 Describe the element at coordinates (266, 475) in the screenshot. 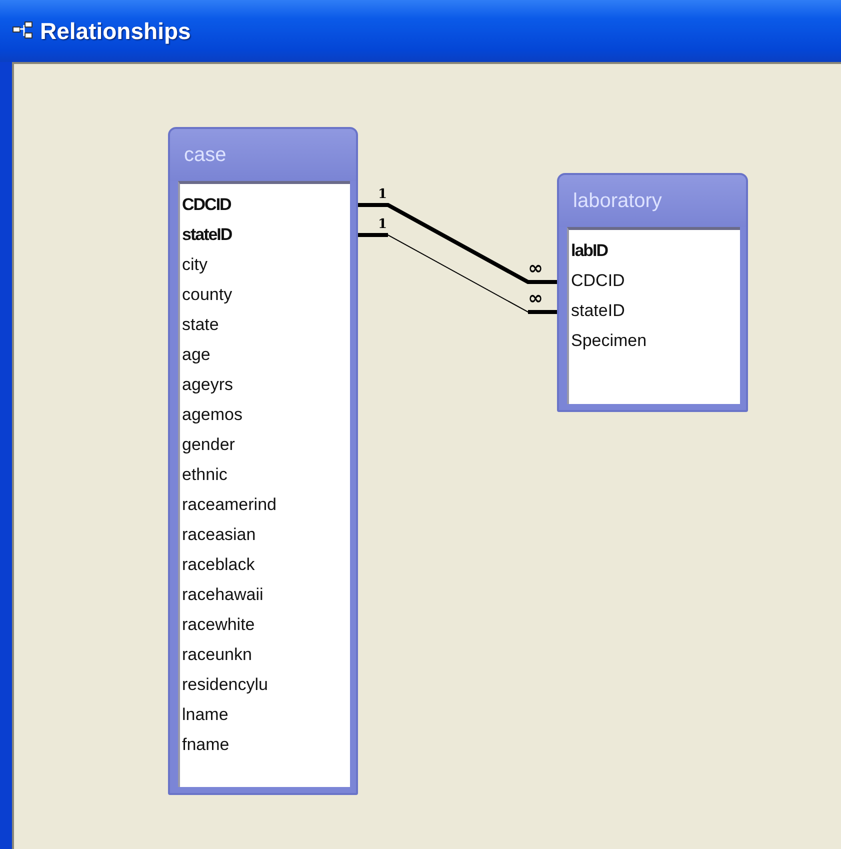

I see `field-name: ethnic` at that location.